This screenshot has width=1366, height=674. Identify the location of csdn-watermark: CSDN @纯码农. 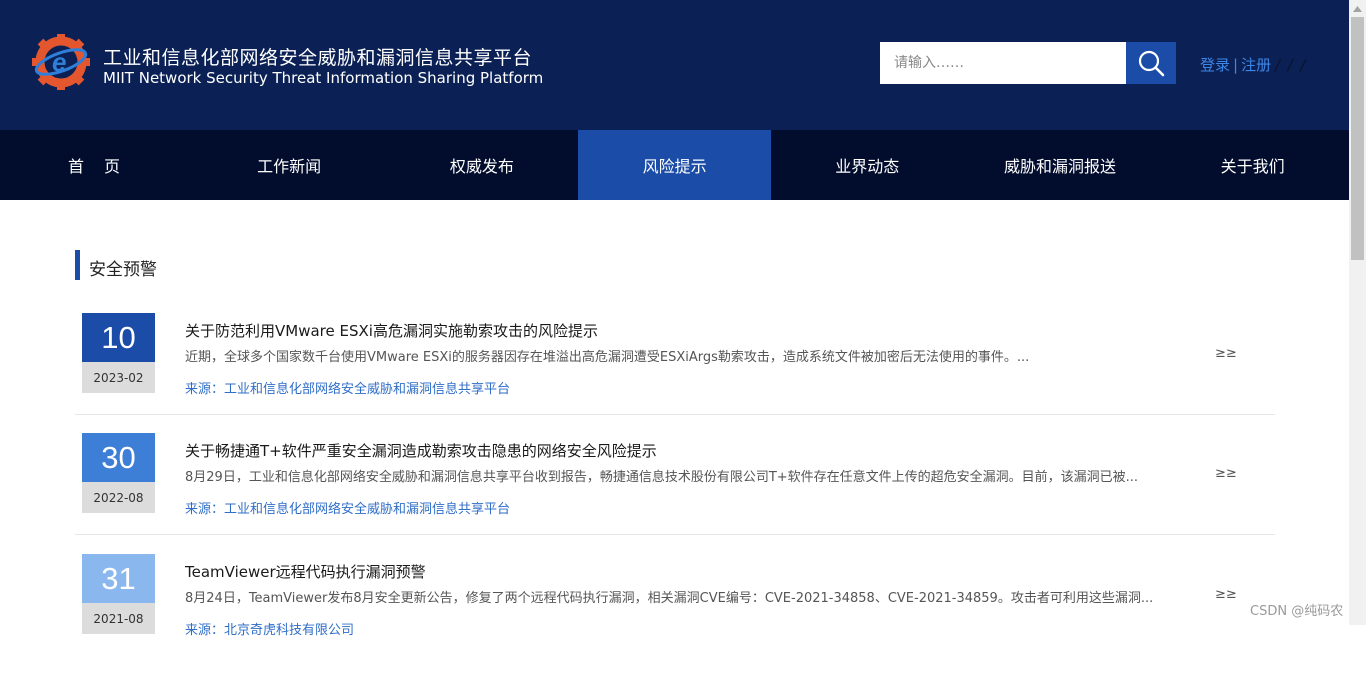
(1297, 611).